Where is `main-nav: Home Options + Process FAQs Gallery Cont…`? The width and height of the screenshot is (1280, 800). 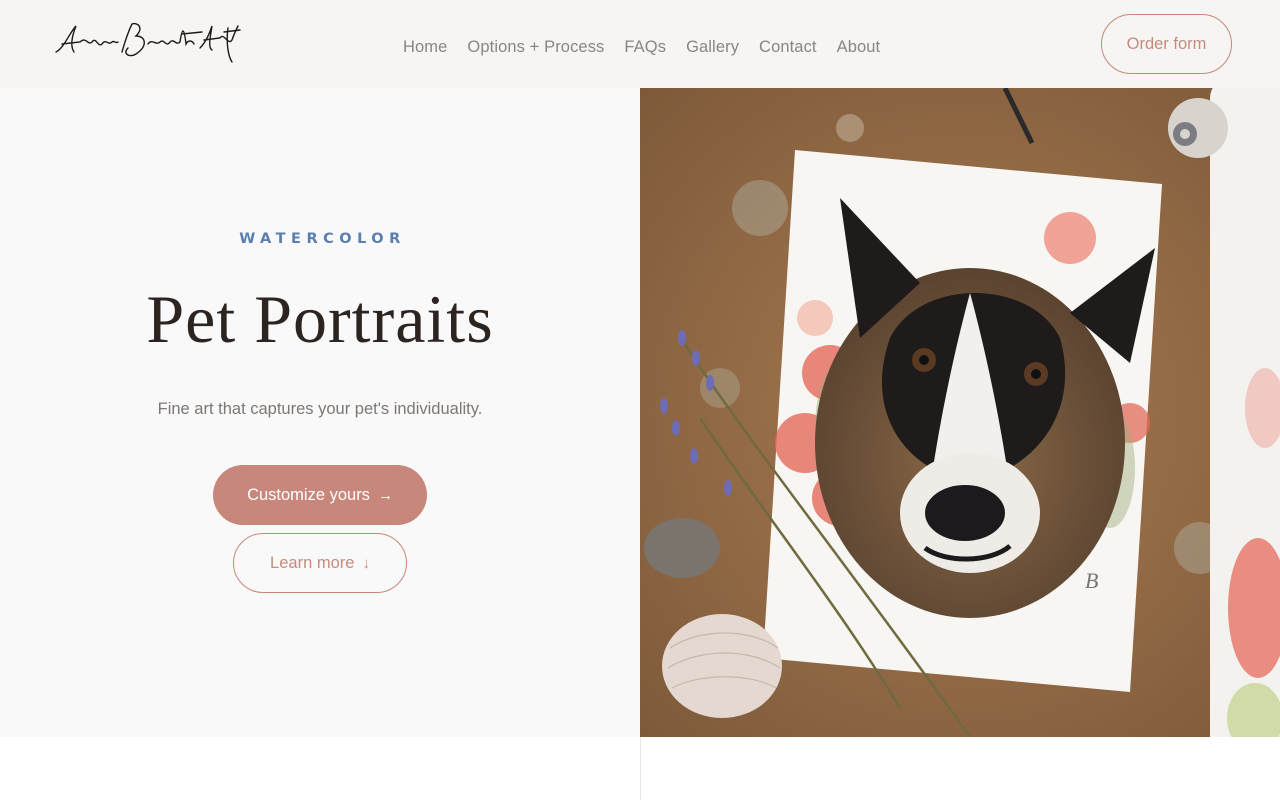
main-nav: Home Options + Process FAQs Gallery Cont… is located at coordinates (641, 47).